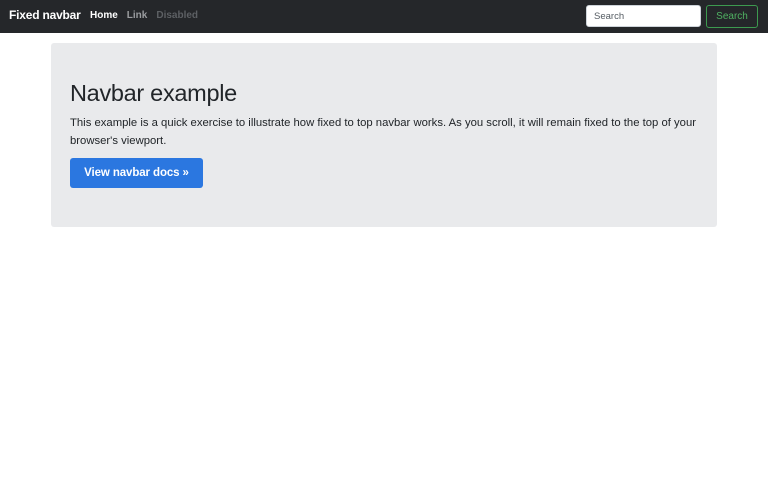  What do you see at coordinates (732, 16) in the screenshot?
I see `search-button: Search` at bounding box center [732, 16].